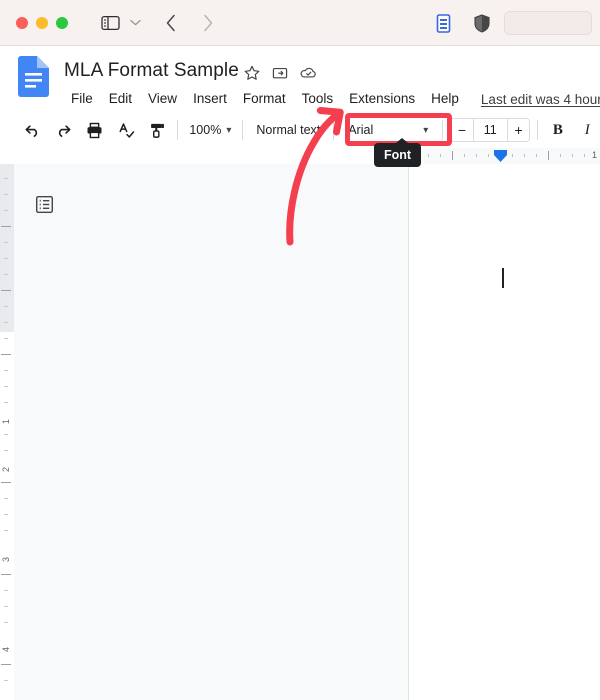  What do you see at coordinates (32, 130) in the screenshot?
I see `undo-icon` at bounding box center [32, 130].